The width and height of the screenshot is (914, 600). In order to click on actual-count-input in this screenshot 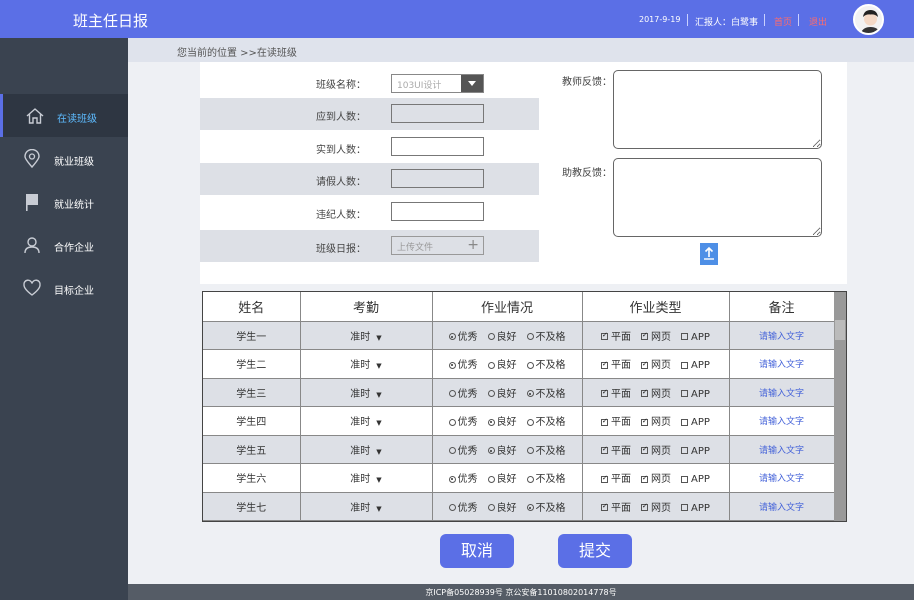, I will do `click(437, 146)`.